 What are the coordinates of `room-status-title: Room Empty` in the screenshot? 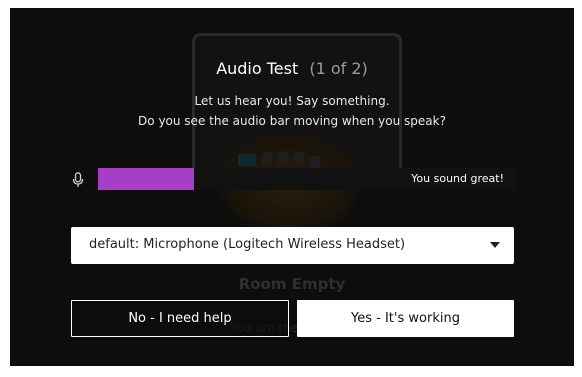 It's located at (292, 284).